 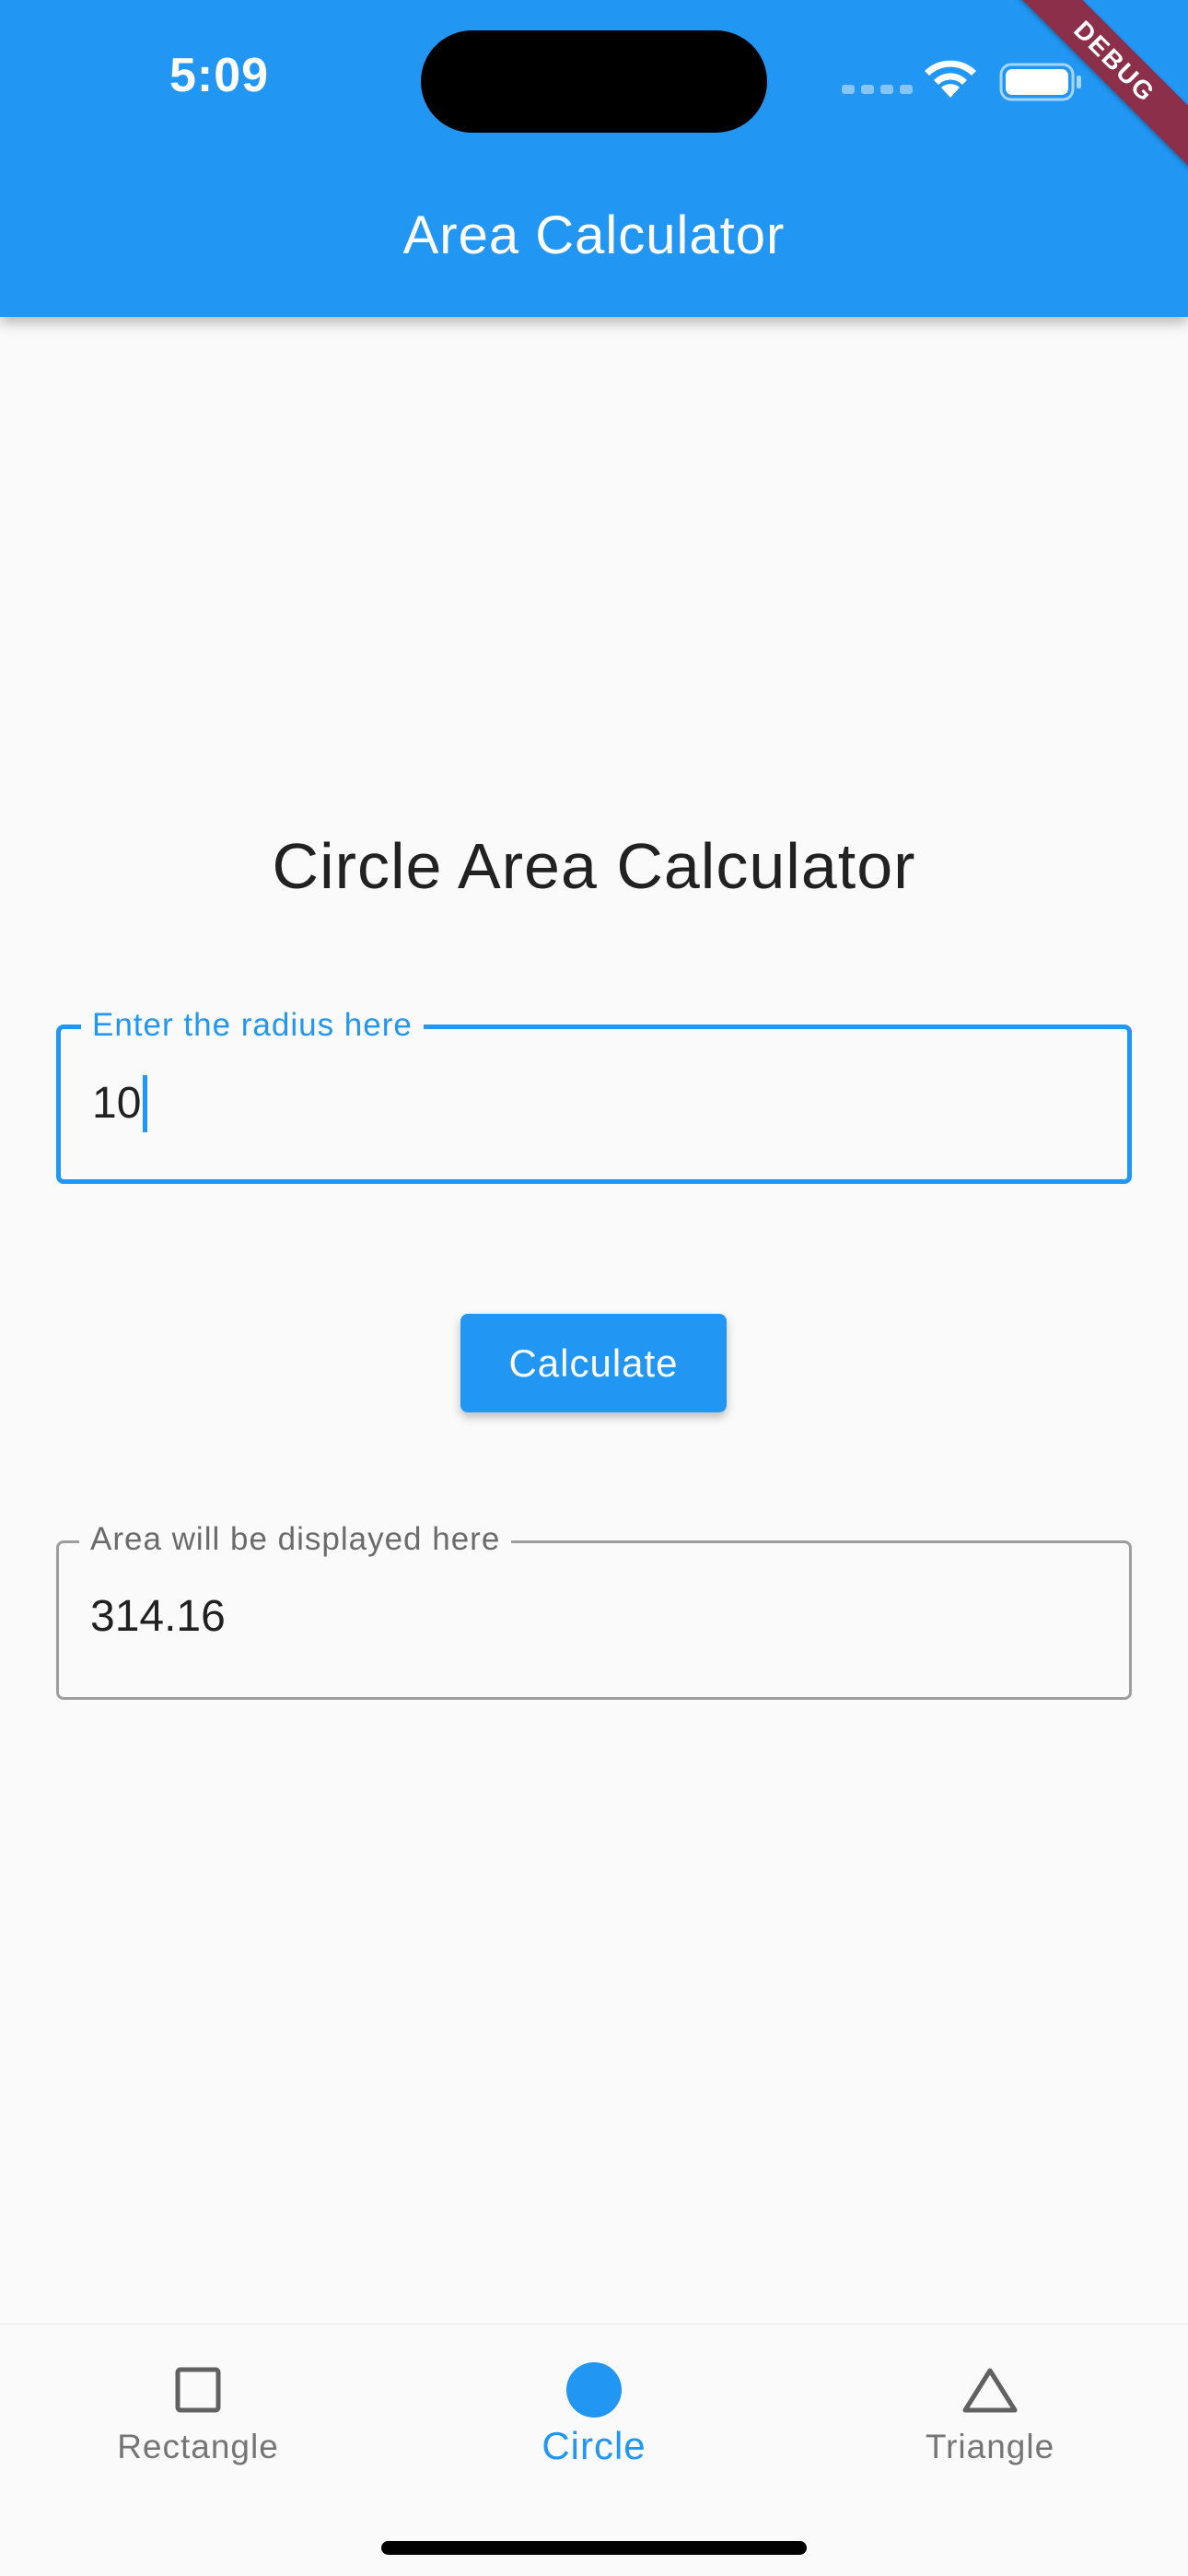 I want to click on page-heading: Circle Area Calculator, so click(x=594, y=866).